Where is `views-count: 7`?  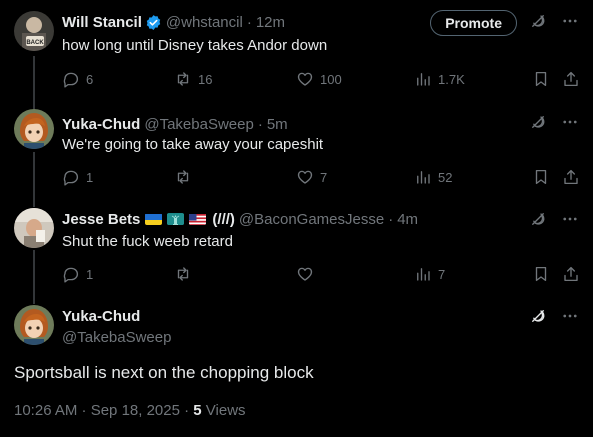
views-count: 7 is located at coordinates (442, 274).